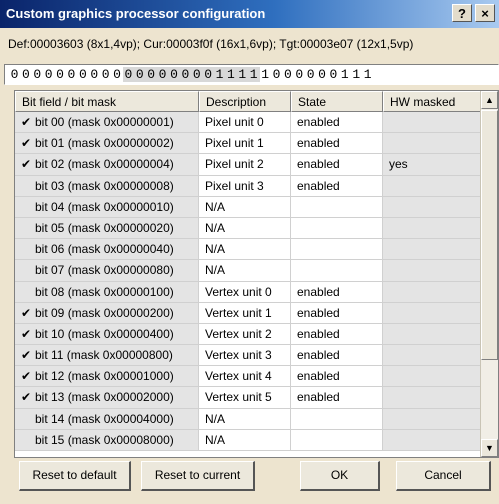  What do you see at coordinates (104, 439) in the screenshot?
I see `bit-field-label: bit 15 (mask 0x00008000)` at bounding box center [104, 439].